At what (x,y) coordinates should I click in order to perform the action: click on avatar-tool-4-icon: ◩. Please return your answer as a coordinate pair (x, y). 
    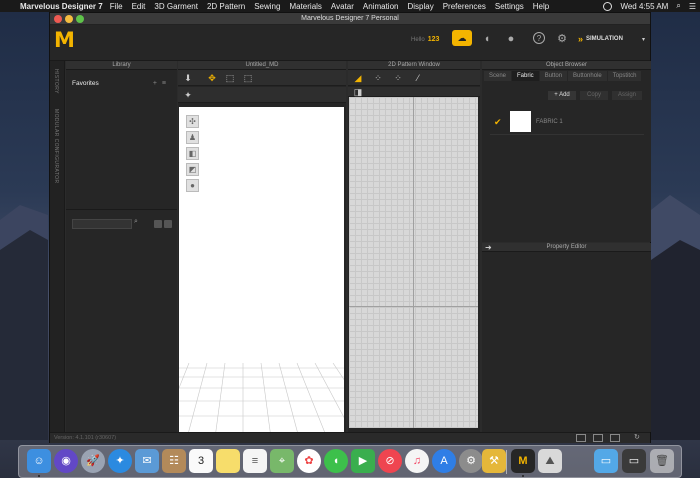
    Looking at the image, I should click on (192, 169).